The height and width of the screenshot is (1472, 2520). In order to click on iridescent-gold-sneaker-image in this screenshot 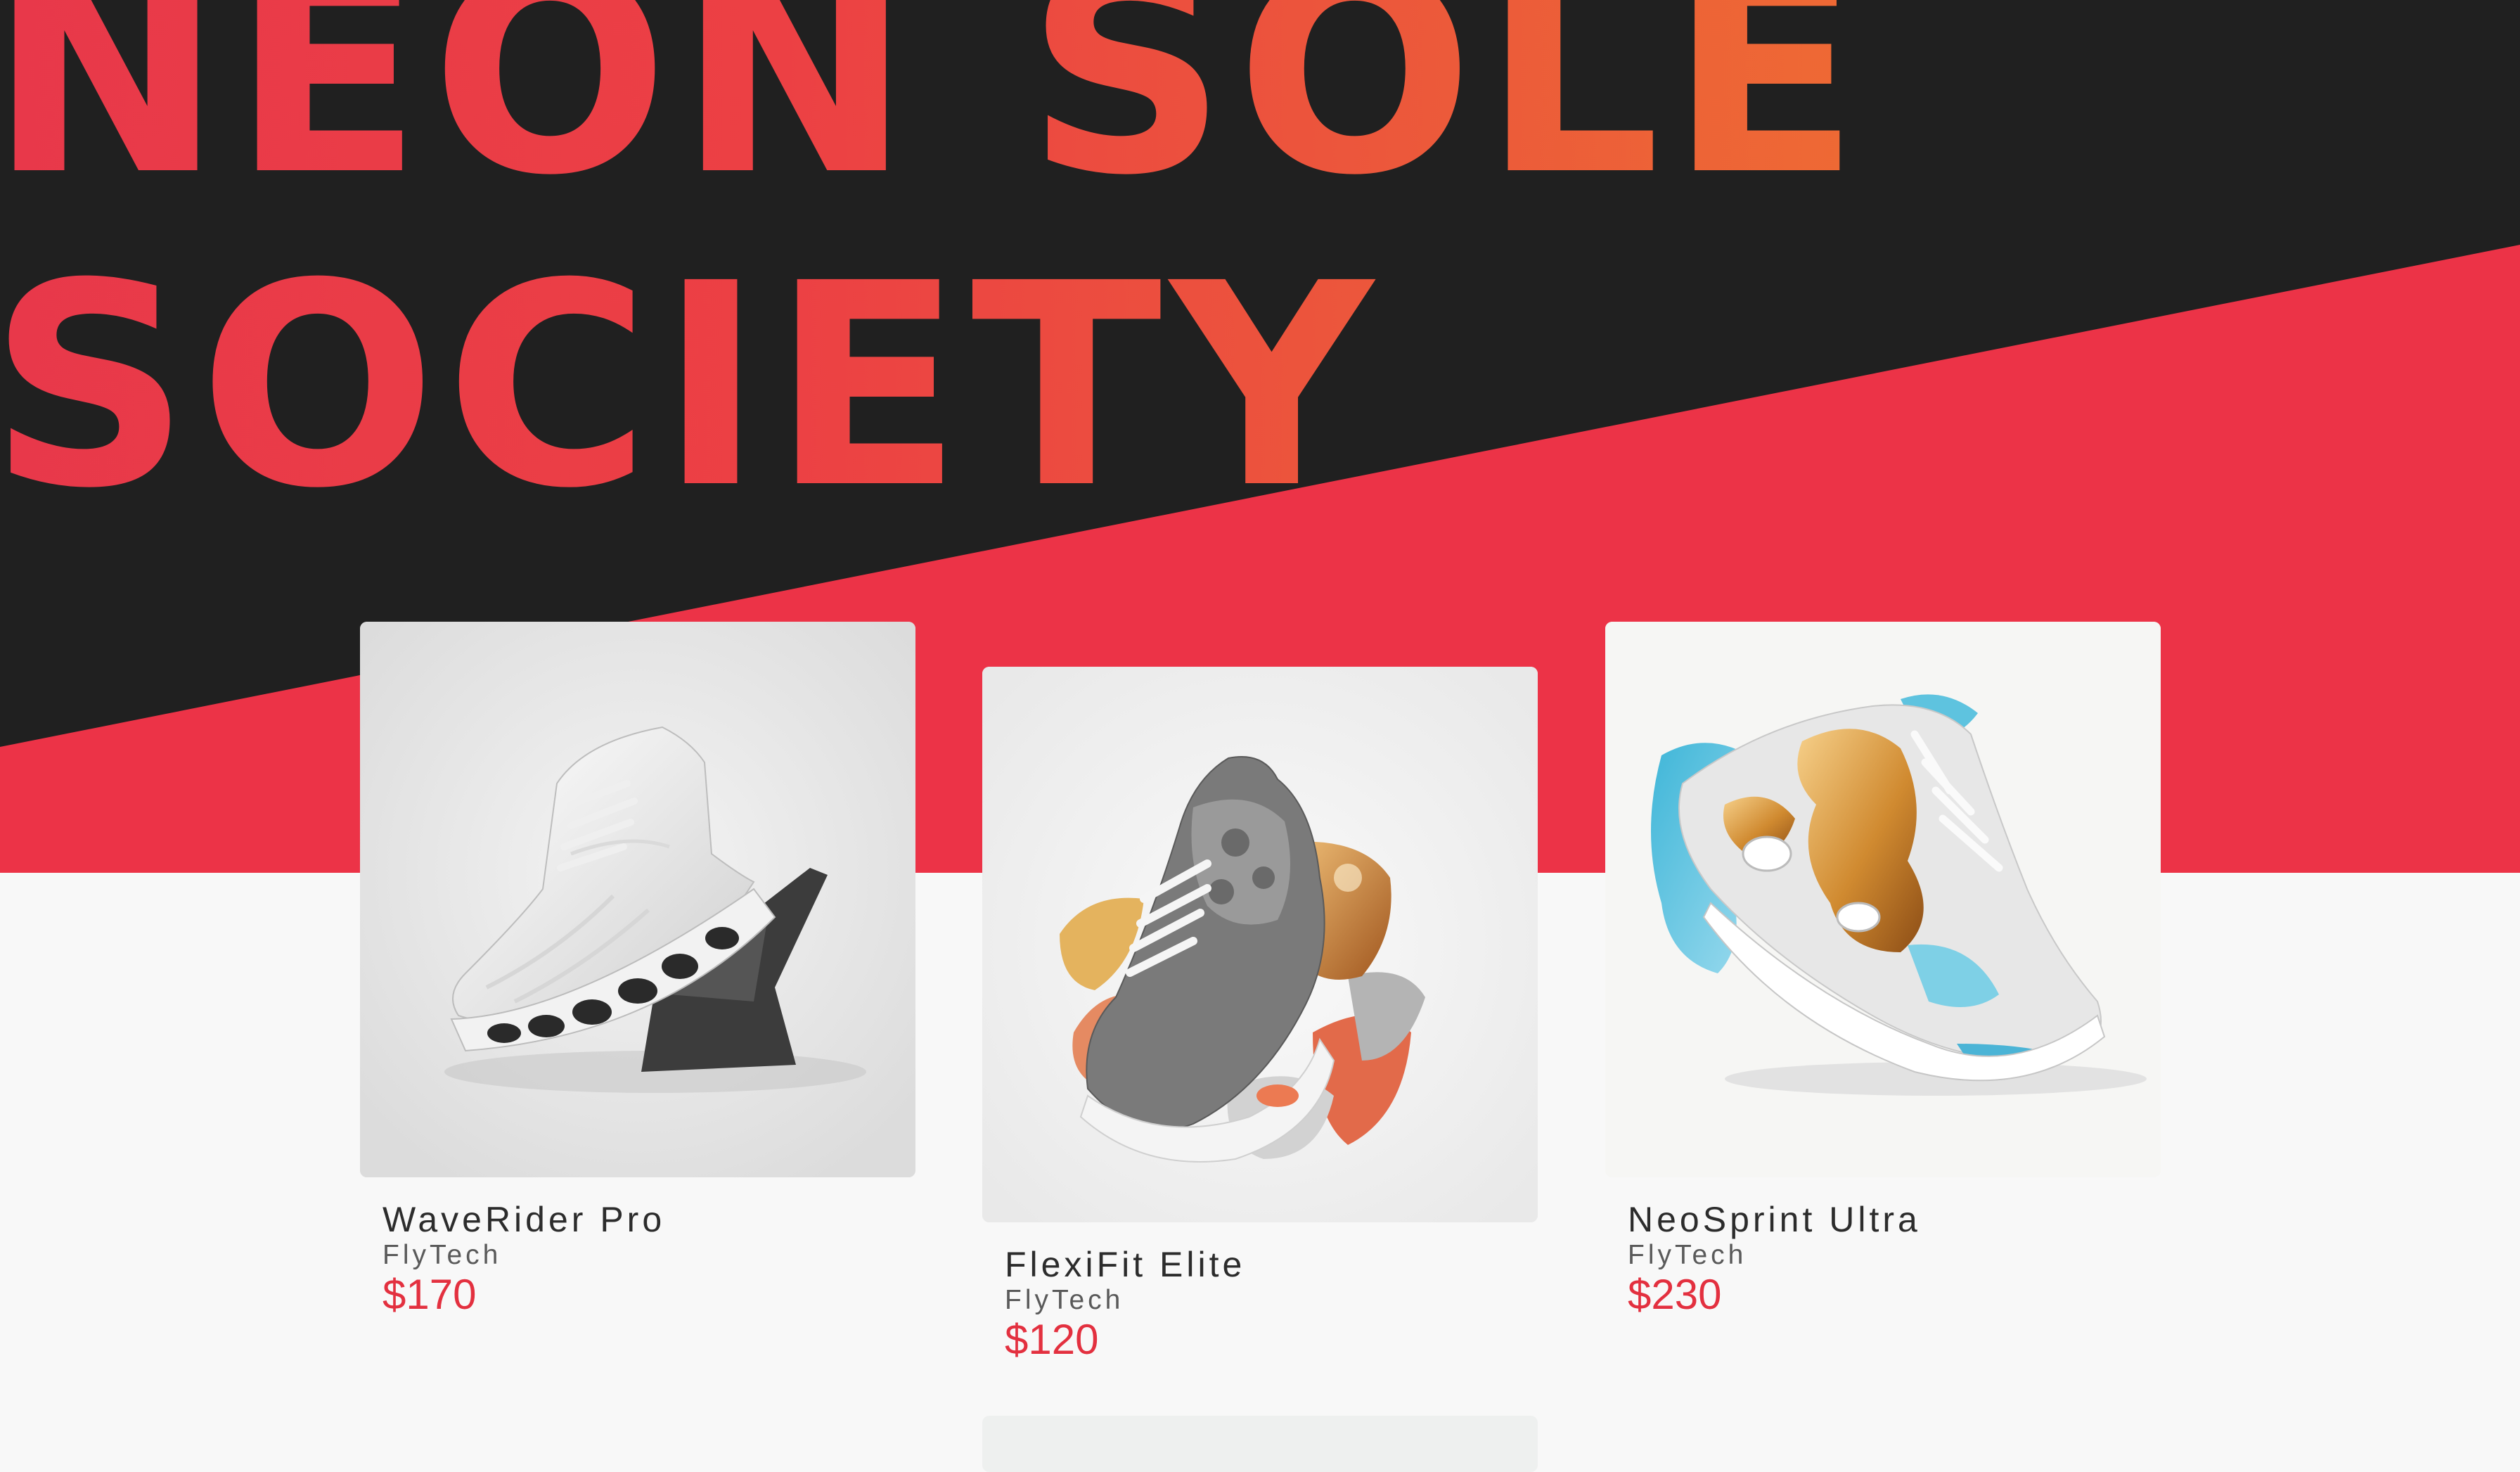, I will do `click(1883, 900)`.